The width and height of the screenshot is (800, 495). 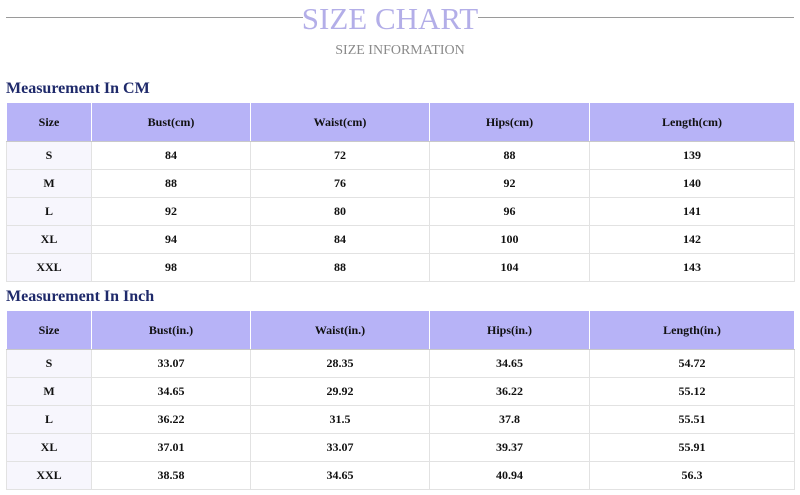 What do you see at coordinates (692, 183) in the screenshot?
I see `length-cell: 140` at bounding box center [692, 183].